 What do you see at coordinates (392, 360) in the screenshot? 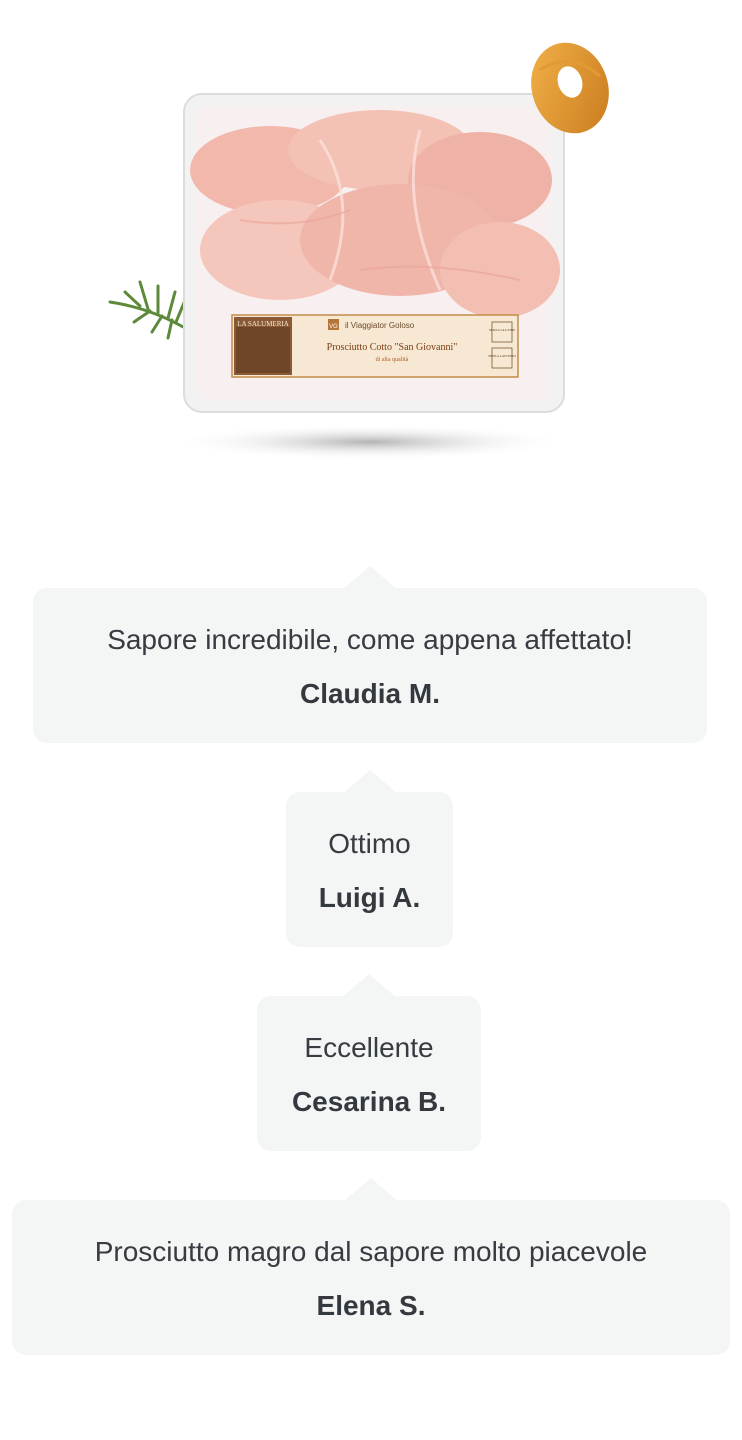
I see `quality-text: di alta qualità` at bounding box center [392, 360].